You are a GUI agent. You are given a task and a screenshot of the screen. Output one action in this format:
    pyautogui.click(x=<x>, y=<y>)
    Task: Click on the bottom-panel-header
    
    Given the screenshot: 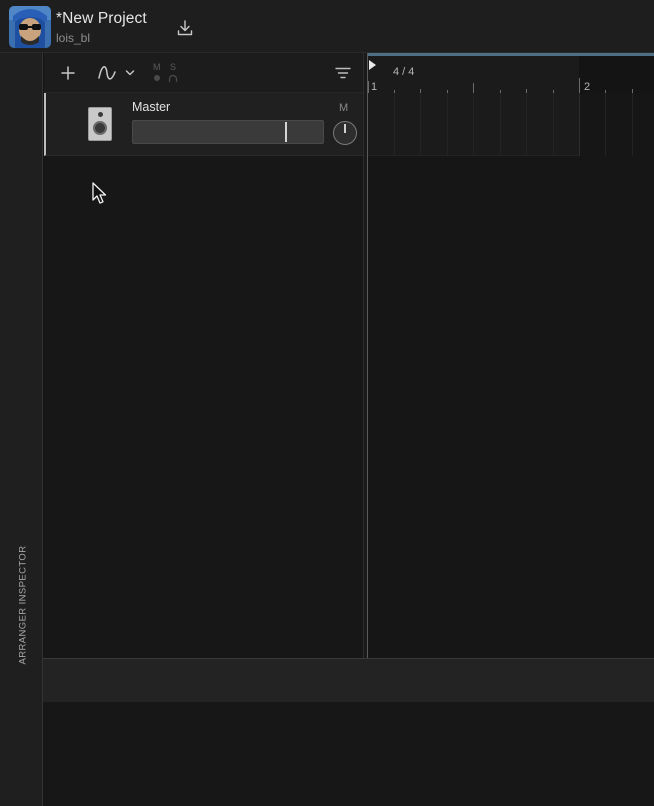 What is the action you would take?
    pyautogui.click(x=348, y=680)
    